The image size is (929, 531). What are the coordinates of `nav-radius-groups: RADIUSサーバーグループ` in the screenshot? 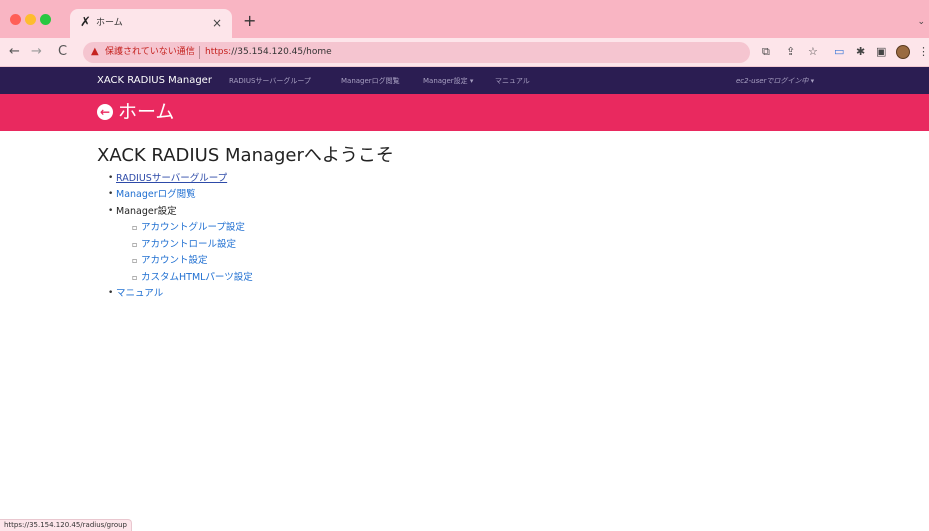 It's located at (270, 81).